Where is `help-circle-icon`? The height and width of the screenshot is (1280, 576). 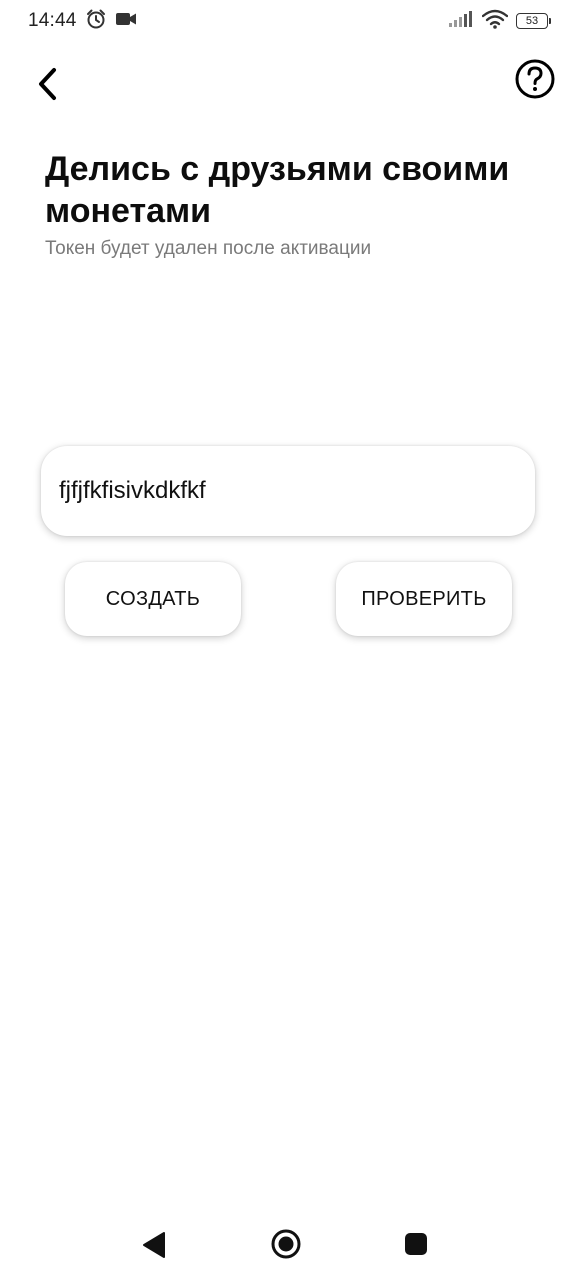 help-circle-icon is located at coordinates (535, 81).